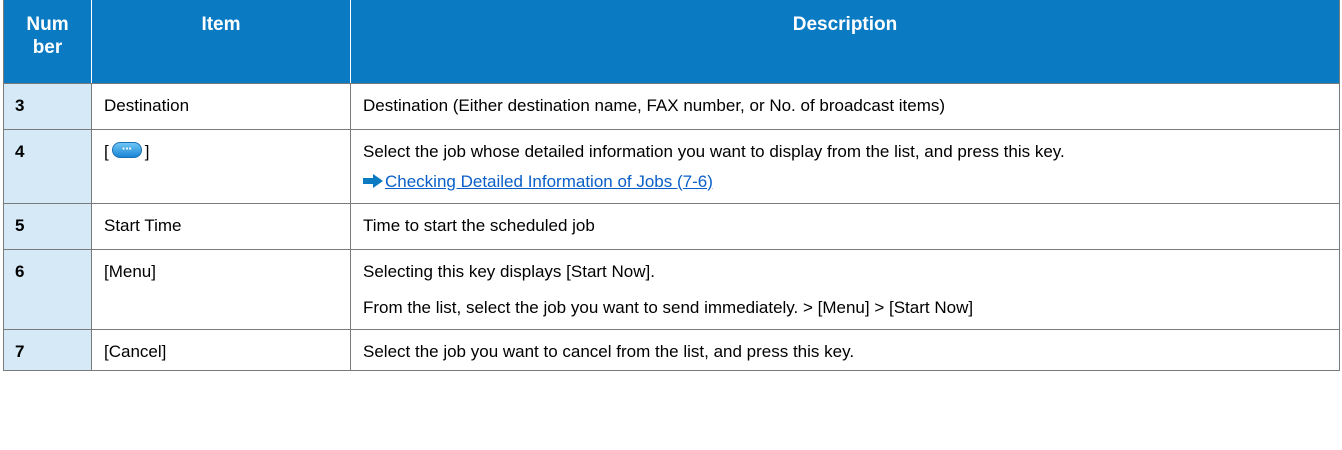  What do you see at coordinates (47, 106) in the screenshot?
I see `row-number: 3` at bounding box center [47, 106].